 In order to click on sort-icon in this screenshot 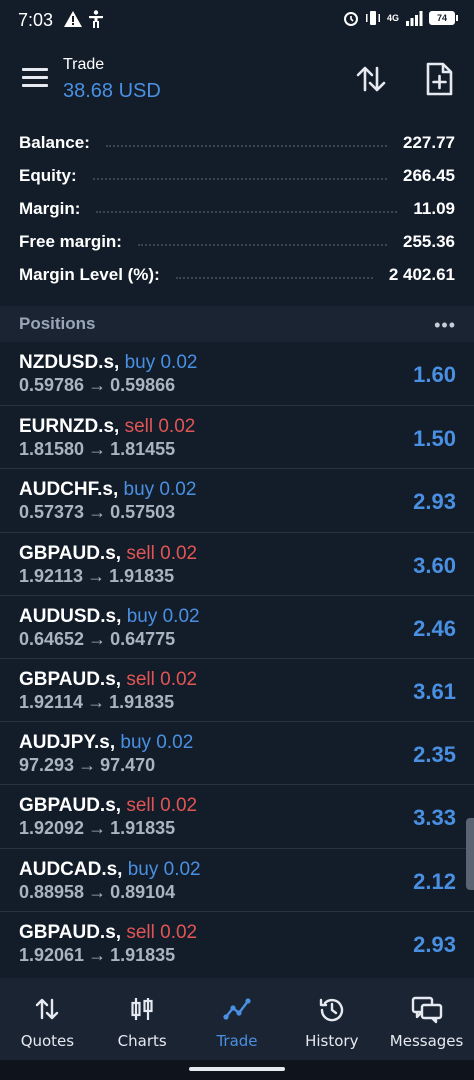, I will do `click(371, 79)`.